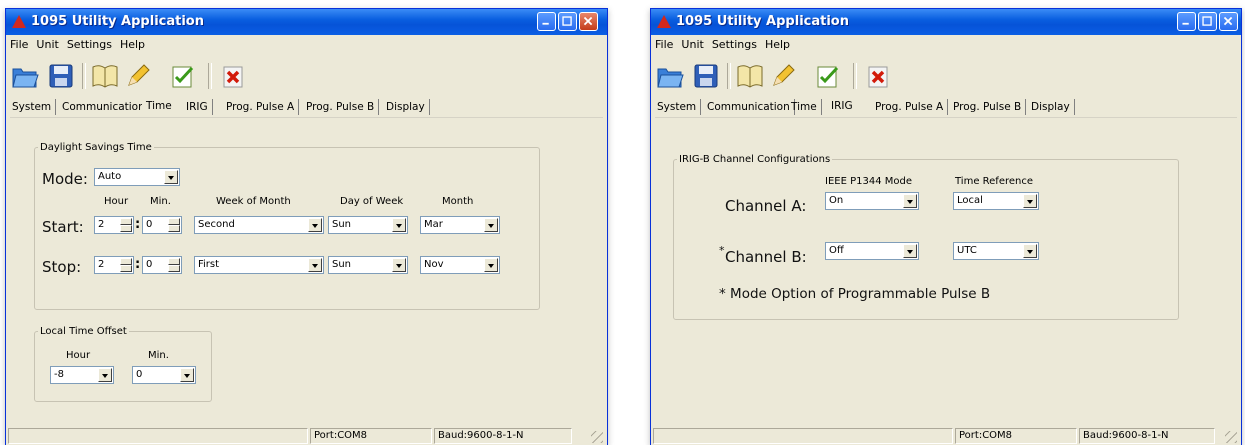 Image resolution: width=1245 pixels, height=445 pixels. Describe the element at coordinates (872, 251) in the screenshot. I see `channel-b-mode-select: Off` at that location.